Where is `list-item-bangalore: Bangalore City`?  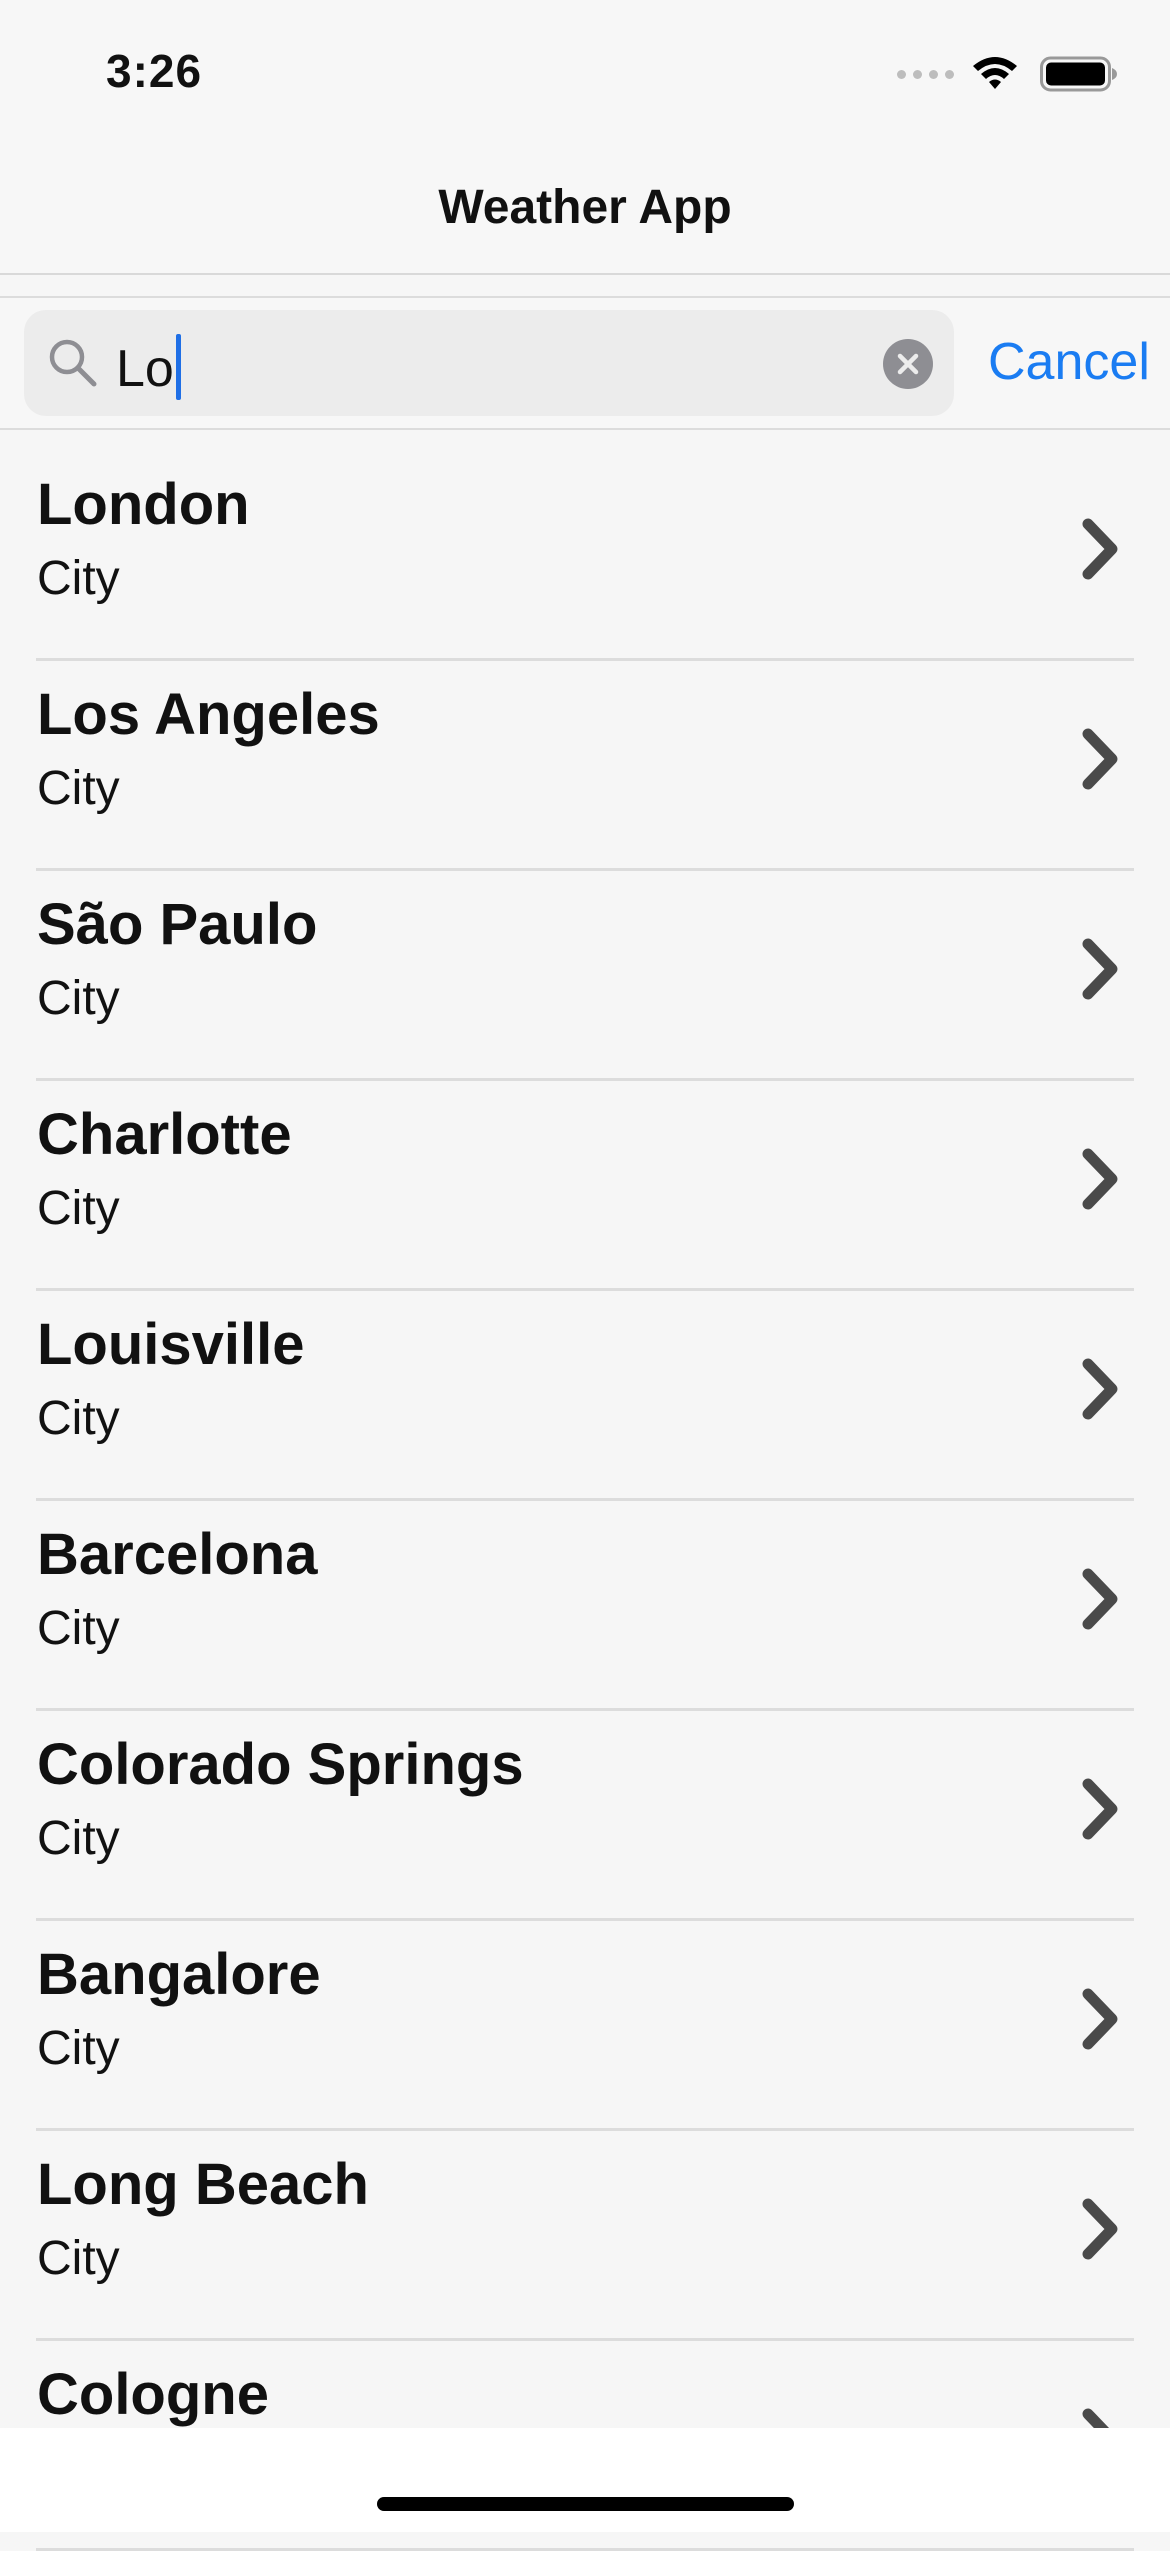 list-item-bangalore: Bangalore City is located at coordinates (585, 2026).